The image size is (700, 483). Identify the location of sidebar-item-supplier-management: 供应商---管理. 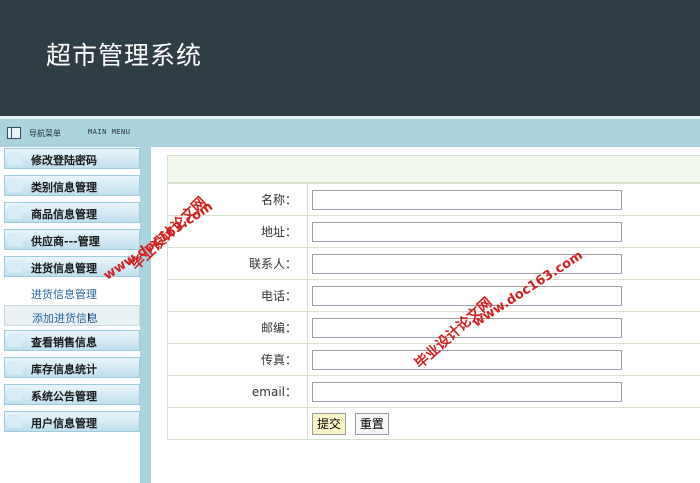
(72, 239).